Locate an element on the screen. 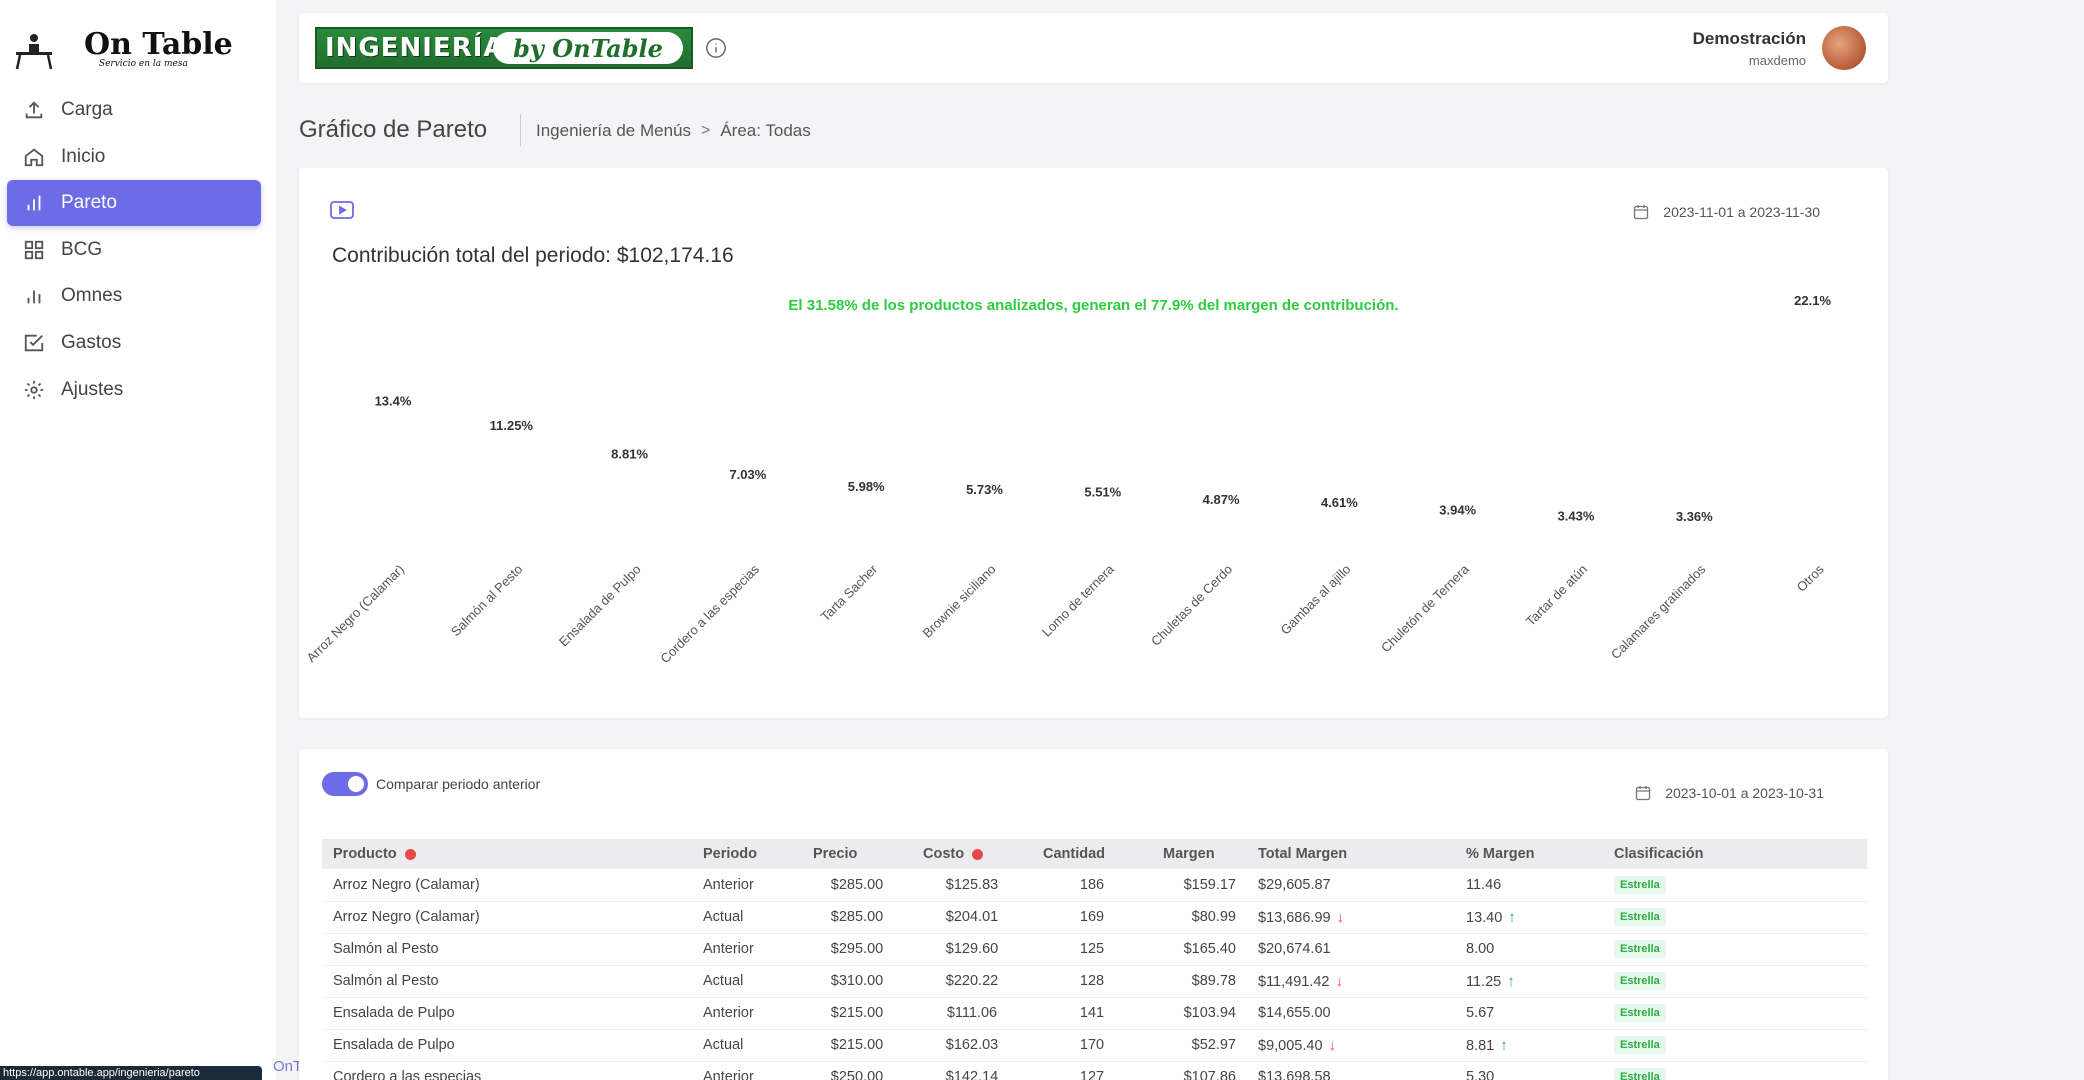 This screenshot has height=1080, width=2084. x-tick-label: Ensalada de Pulpo is located at coordinates (600, 606).